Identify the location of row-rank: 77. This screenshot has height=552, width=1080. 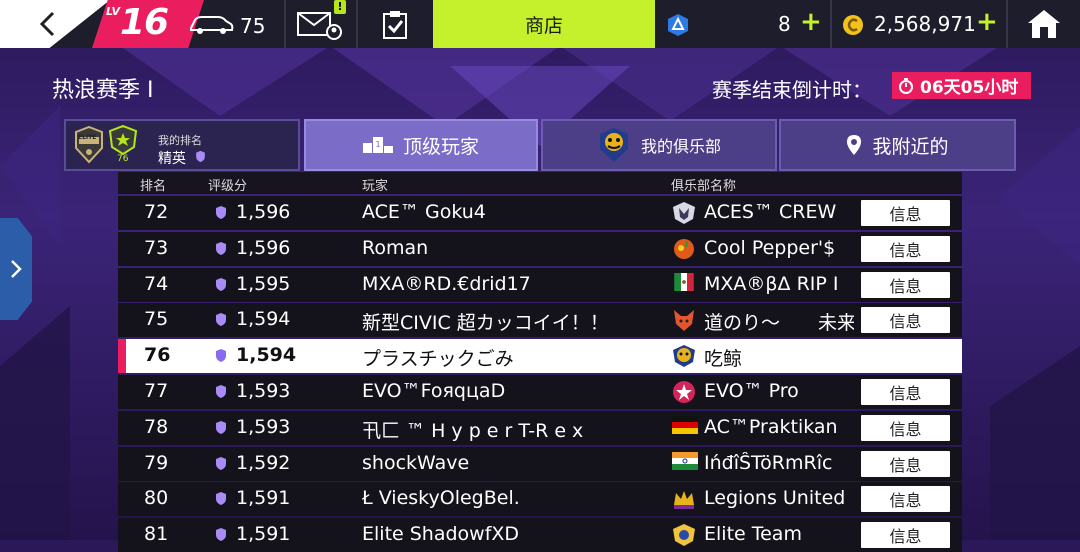
(156, 391).